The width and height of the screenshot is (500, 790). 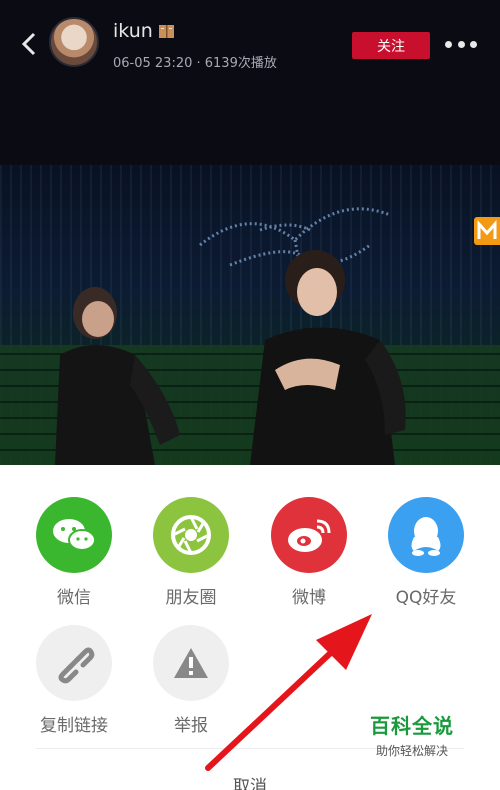 I want to click on username: ikun, so click(x=133, y=31).